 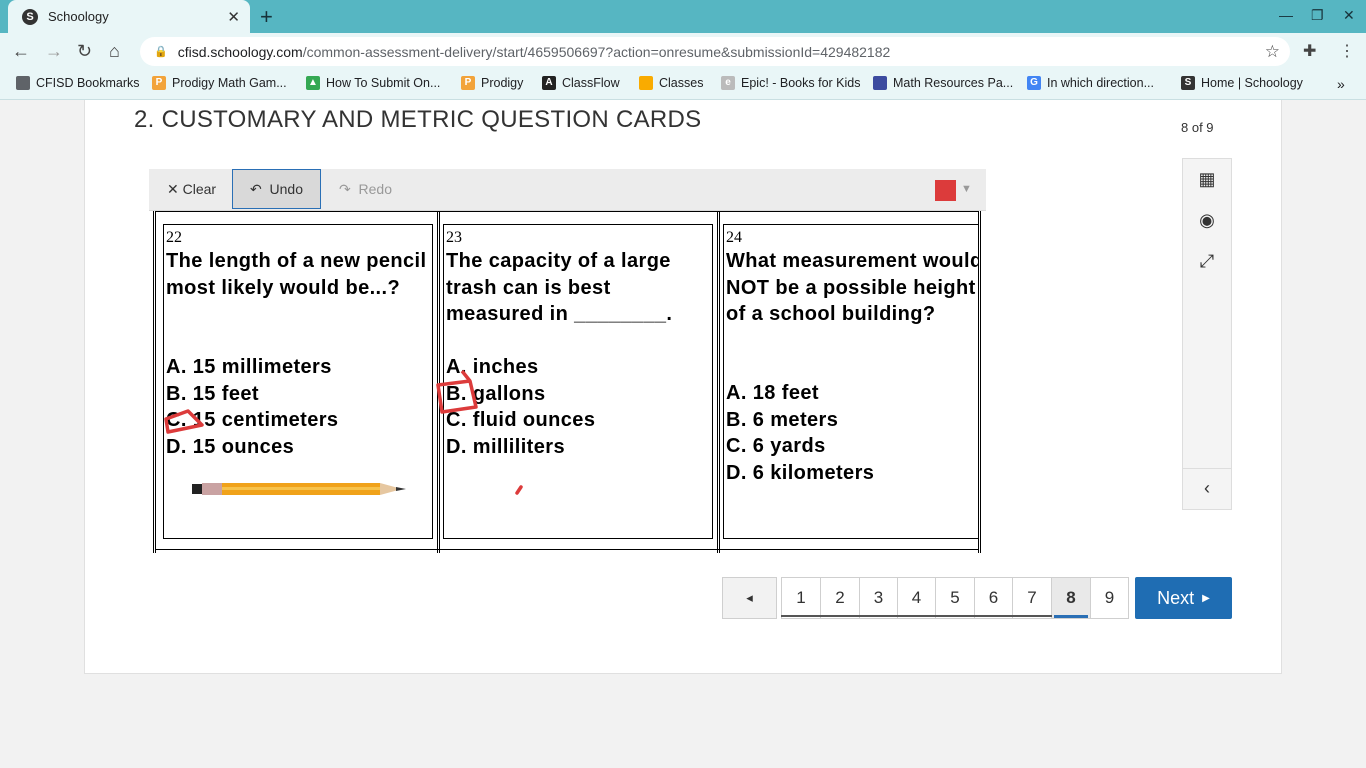 What do you see at coordinates (343, 432) in the screenshot?
I see `drawing-annotations` at bounding box center [343, 432].